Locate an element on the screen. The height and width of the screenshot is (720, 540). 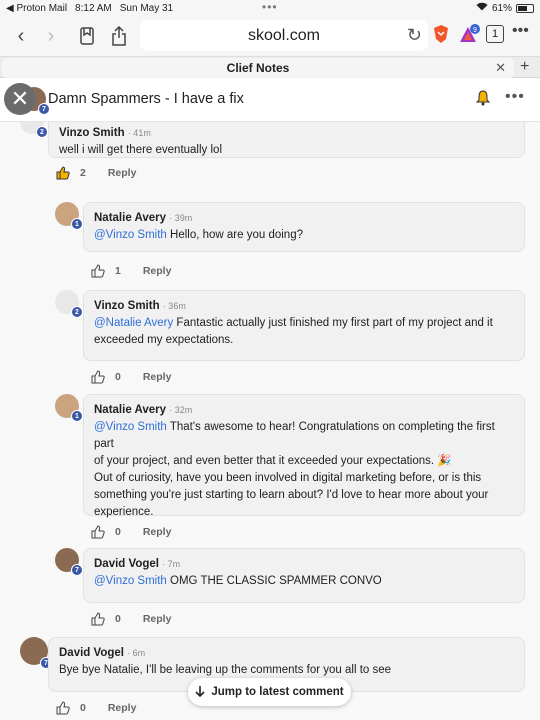
new-tab-icon: + is located at coordinates (524, 67).